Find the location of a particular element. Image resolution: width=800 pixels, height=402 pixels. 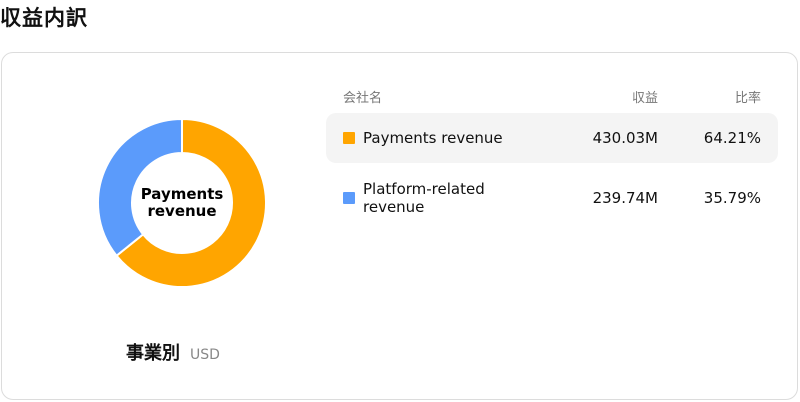

donut-chart: Payments revenue is located at coordinates (182, 203).